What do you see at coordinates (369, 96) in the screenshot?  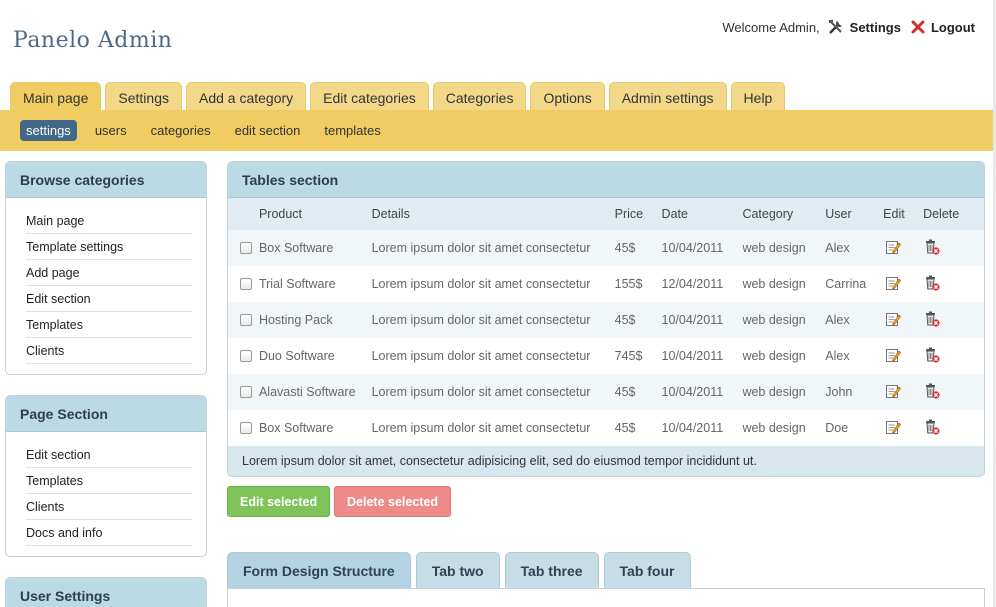 I see `tab-edit-categories: Edit categories` at bounding box center [369, 96].